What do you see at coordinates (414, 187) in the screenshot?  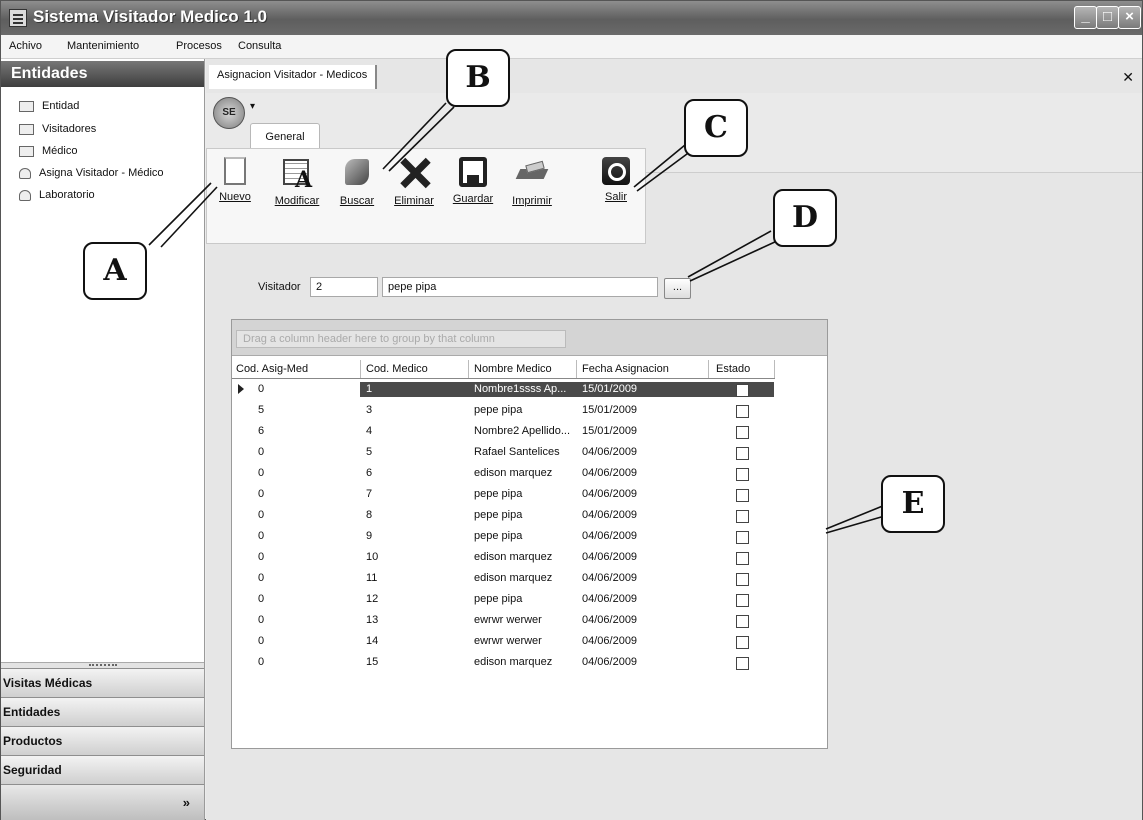 I see `eliminar-button: Eliminar` at bounding box center [414, 187].